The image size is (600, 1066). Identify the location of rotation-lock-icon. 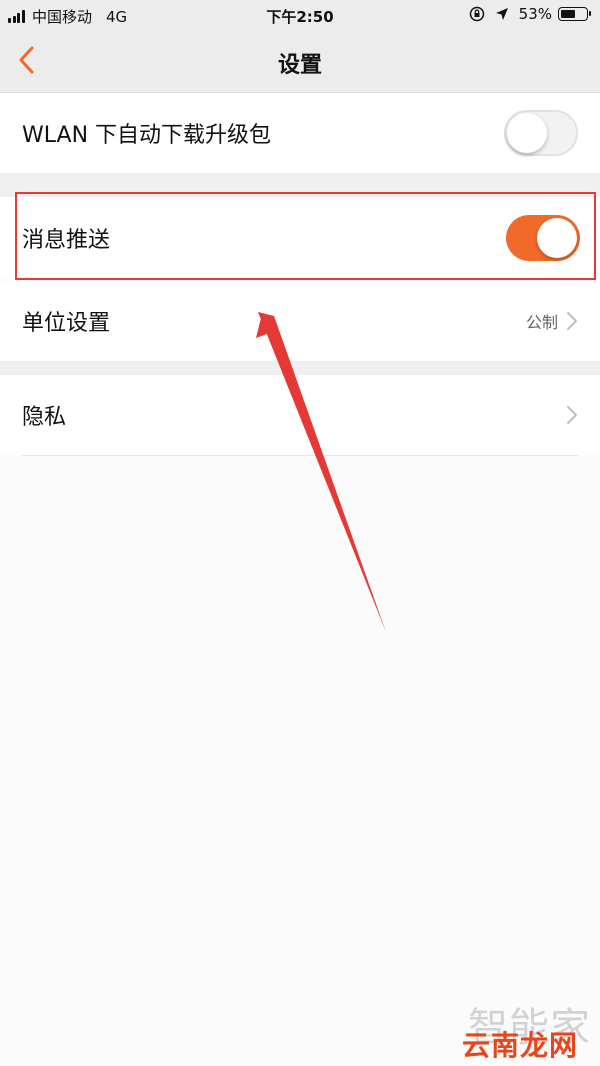
(477, 14).